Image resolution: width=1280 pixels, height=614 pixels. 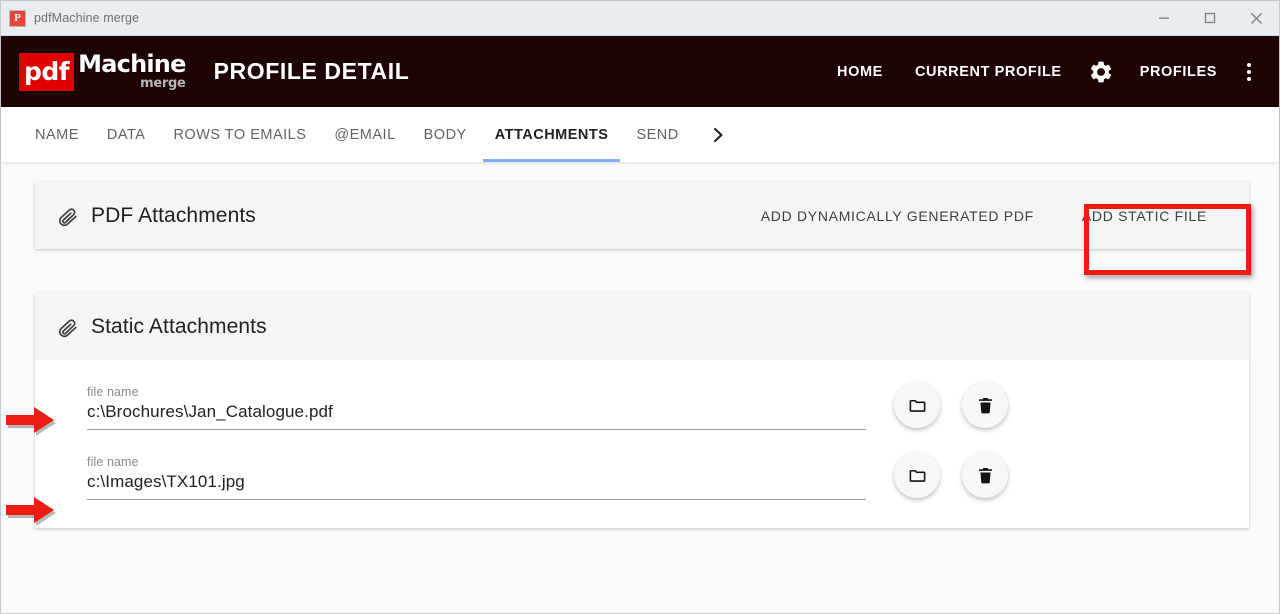 I want to click on logo-pdf-text: pdf, so click(x=47, y=71).